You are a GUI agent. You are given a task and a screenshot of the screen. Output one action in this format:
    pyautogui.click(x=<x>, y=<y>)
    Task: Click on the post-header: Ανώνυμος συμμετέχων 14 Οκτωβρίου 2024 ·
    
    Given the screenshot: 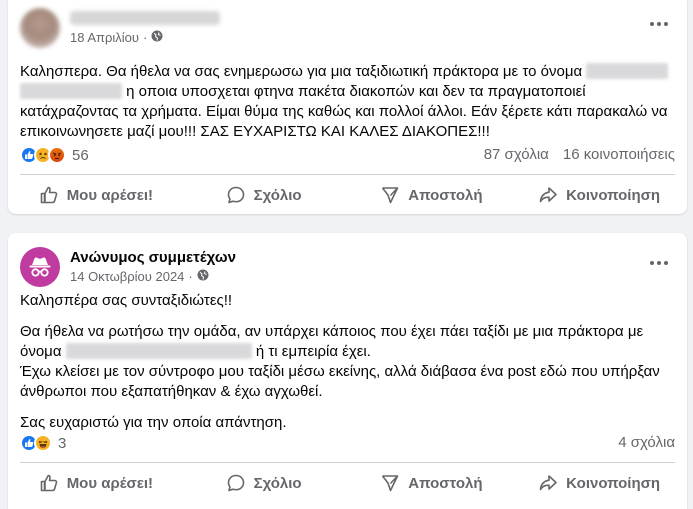 What is the action you would take?
    pyautogui.click(x=347, y=267)
    